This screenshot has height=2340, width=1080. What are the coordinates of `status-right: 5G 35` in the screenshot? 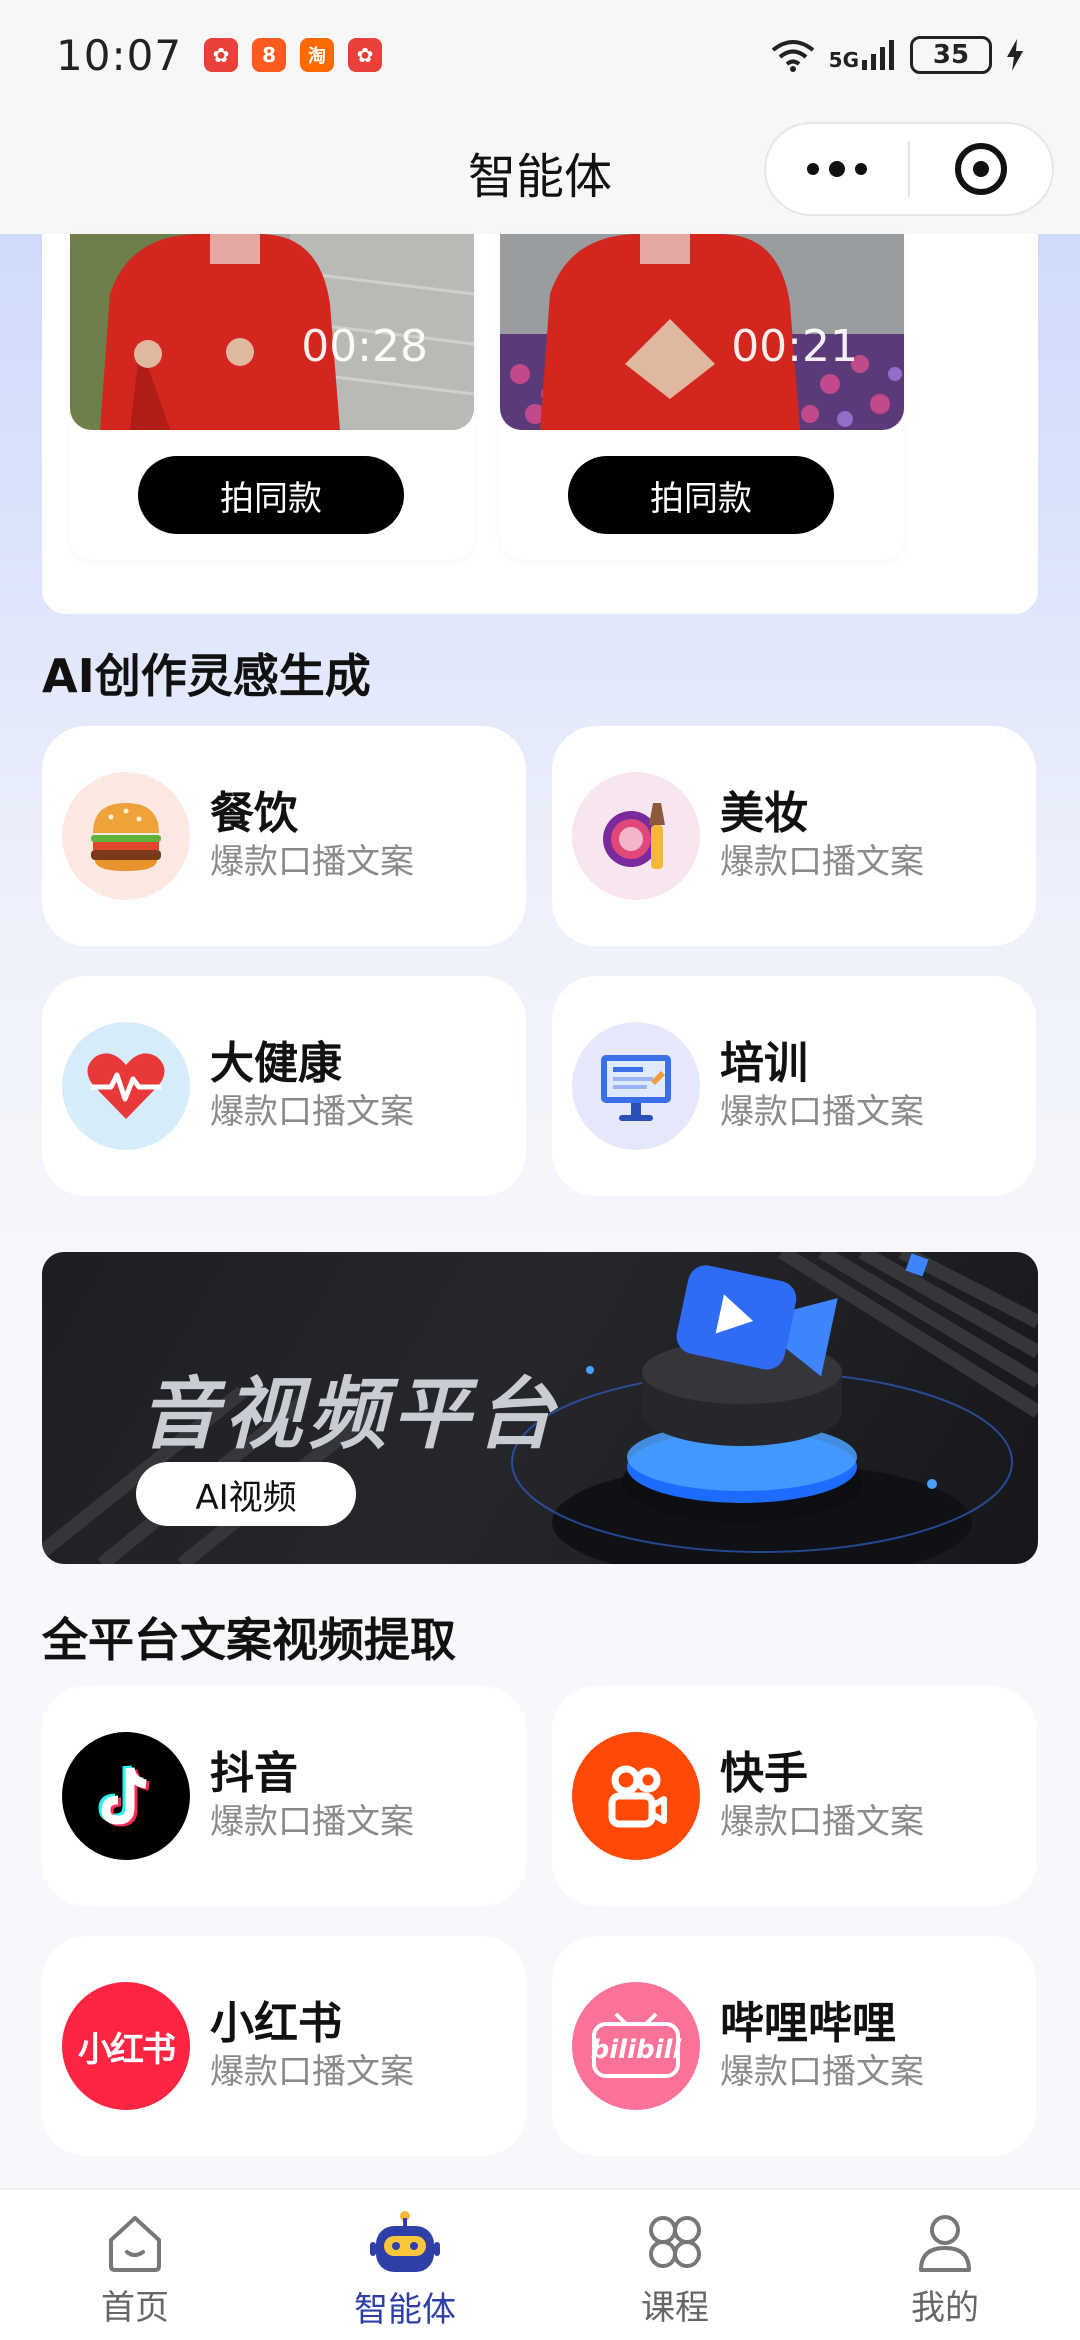 It's located at (897, 55).